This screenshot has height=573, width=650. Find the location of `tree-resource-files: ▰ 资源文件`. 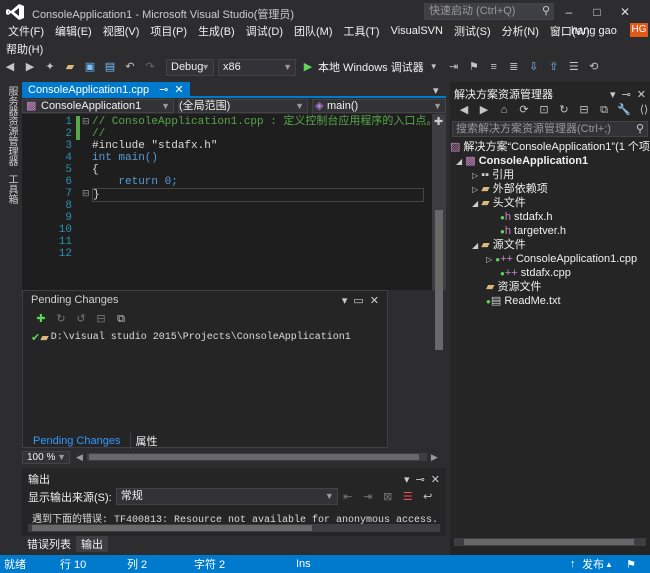

tree-resource-files: ▰ 资源文件 is located at coordinates (514, 287).